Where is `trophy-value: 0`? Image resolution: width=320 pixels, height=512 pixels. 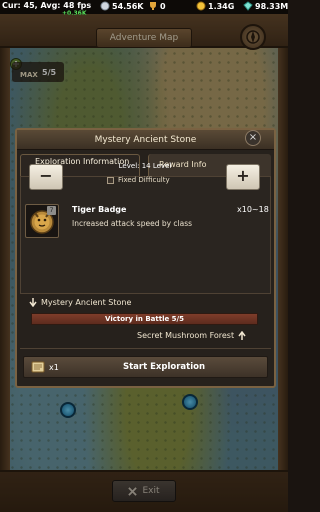
trophy-value: 0 is located at coordinates (163, 6).